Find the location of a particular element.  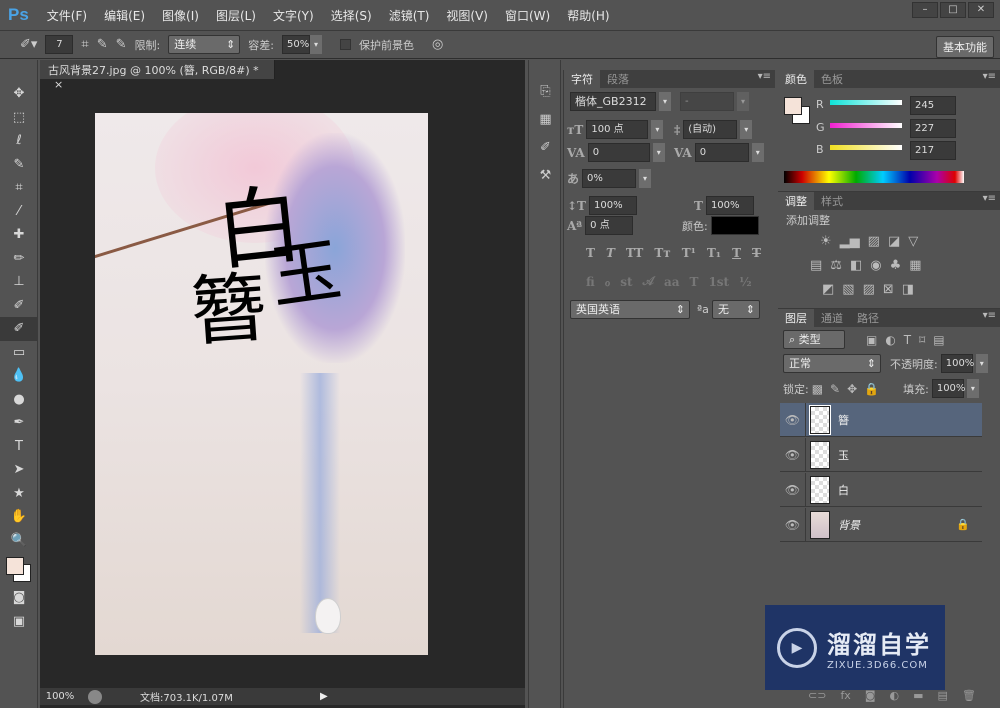

fx-icon: fx is located at coordinates (845, 695).